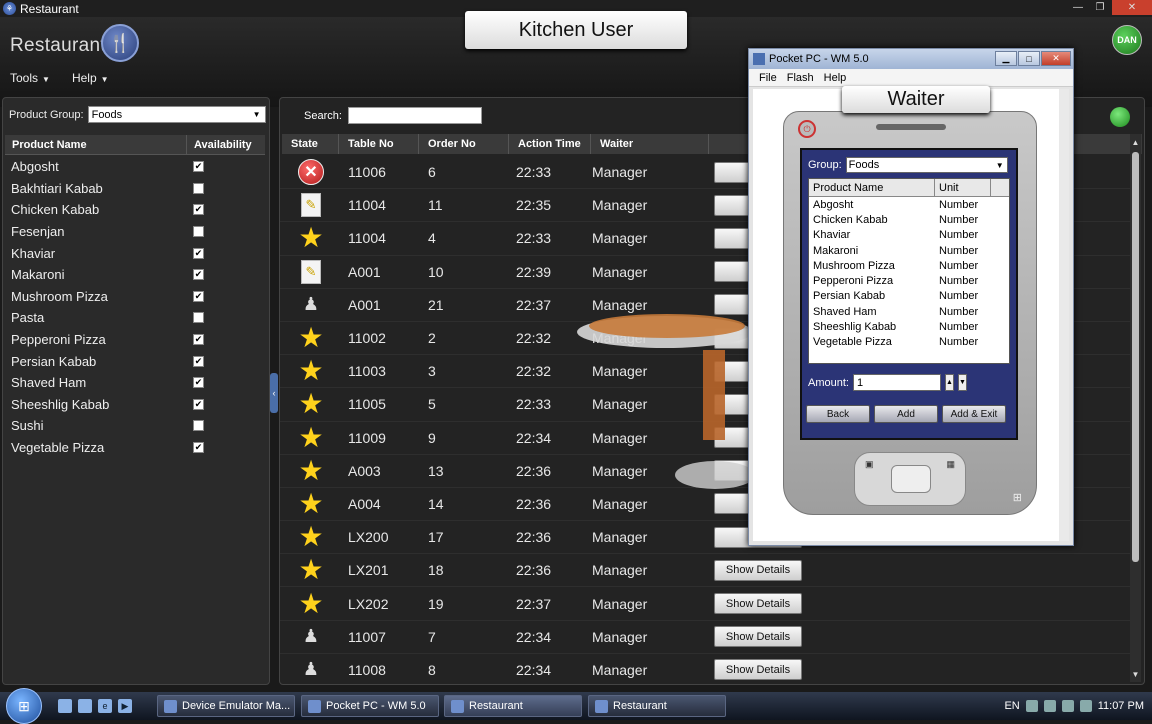 This screenshot has width=1152, height=724. What do you see at coordinates (135, 297) in the screenshot?
I see `product-row: Mushroom Pizza ✔` at bounding box center [135, 297].